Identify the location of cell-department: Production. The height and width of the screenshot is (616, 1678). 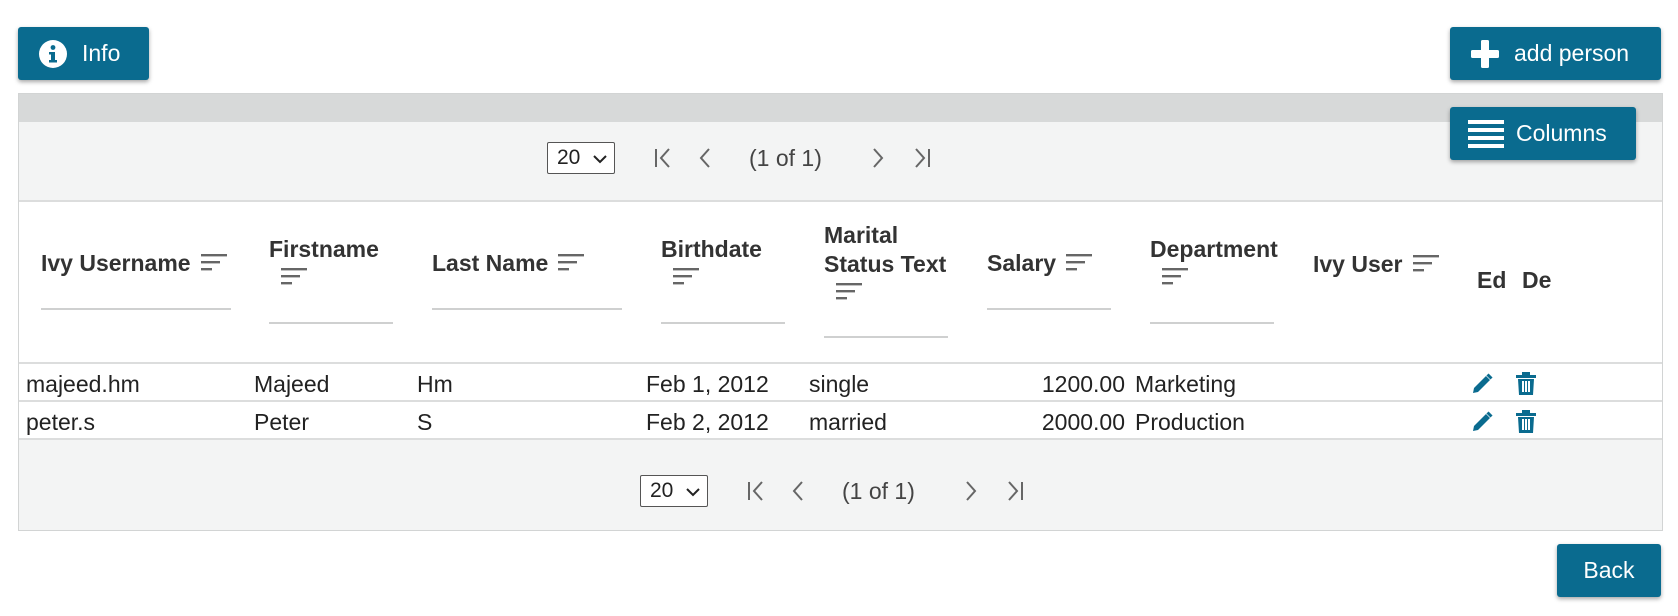
(1190, 422).